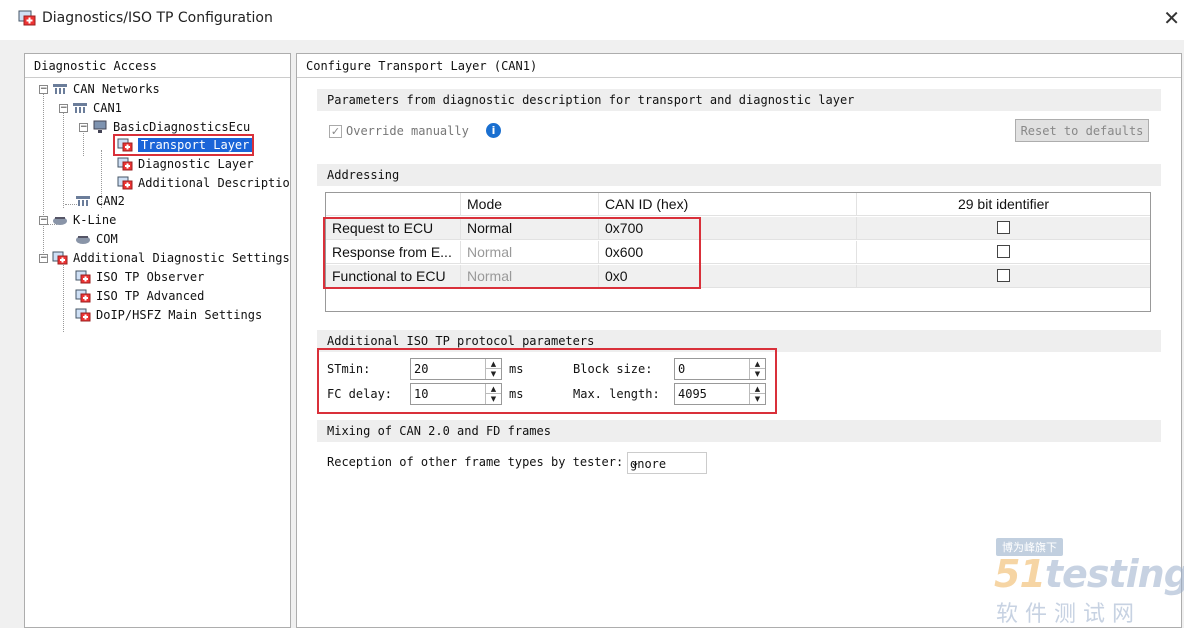 The width and height of the screenshot is (1184, 628). I want to click on watermark-logo: 博为峰旗下 51testing 软件测试网, so click(1087, 582).